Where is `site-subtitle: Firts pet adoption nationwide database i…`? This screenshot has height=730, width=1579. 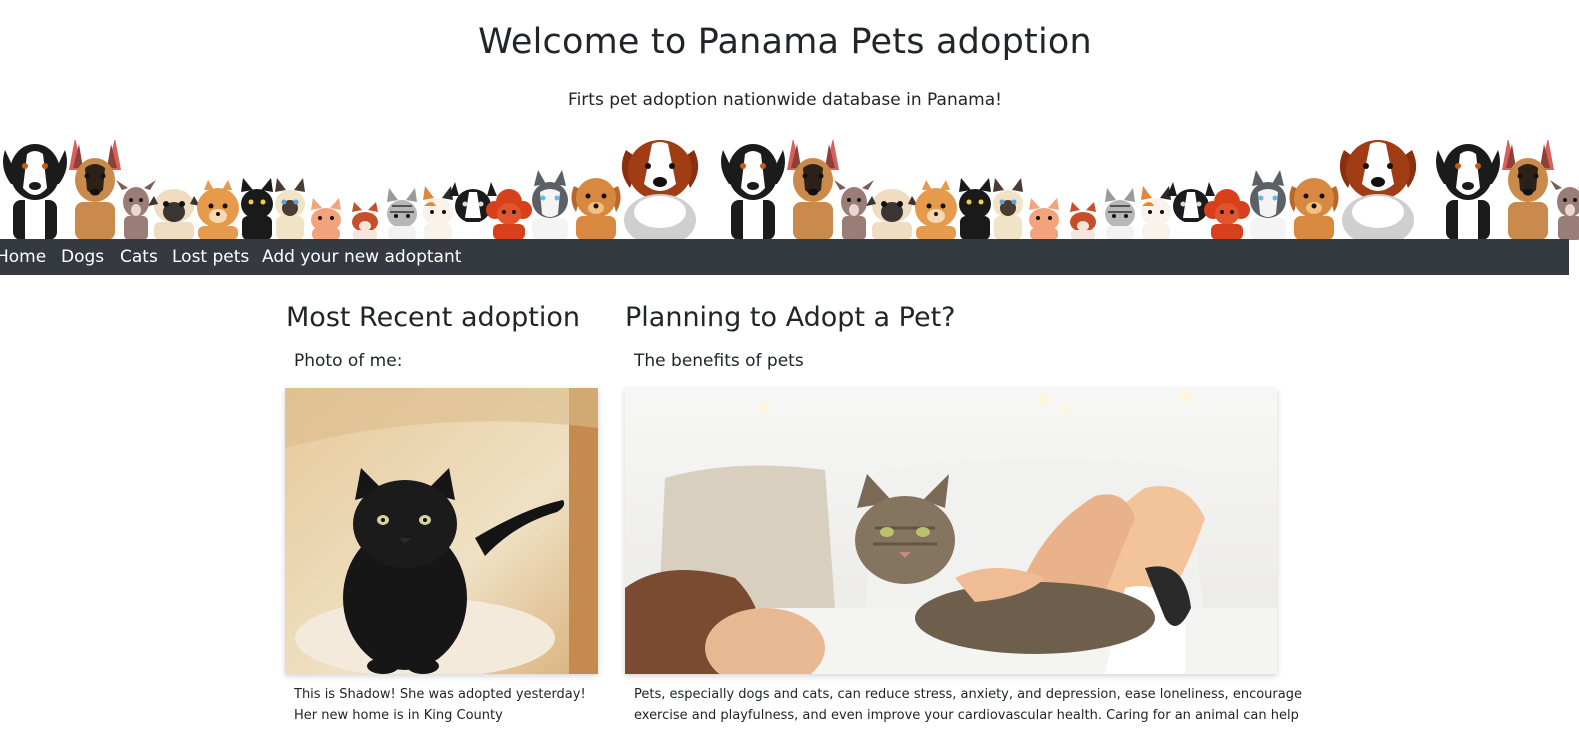
site-subtitle: Firts pet adoption nationwide database i… is located at coordinates (785, 100).